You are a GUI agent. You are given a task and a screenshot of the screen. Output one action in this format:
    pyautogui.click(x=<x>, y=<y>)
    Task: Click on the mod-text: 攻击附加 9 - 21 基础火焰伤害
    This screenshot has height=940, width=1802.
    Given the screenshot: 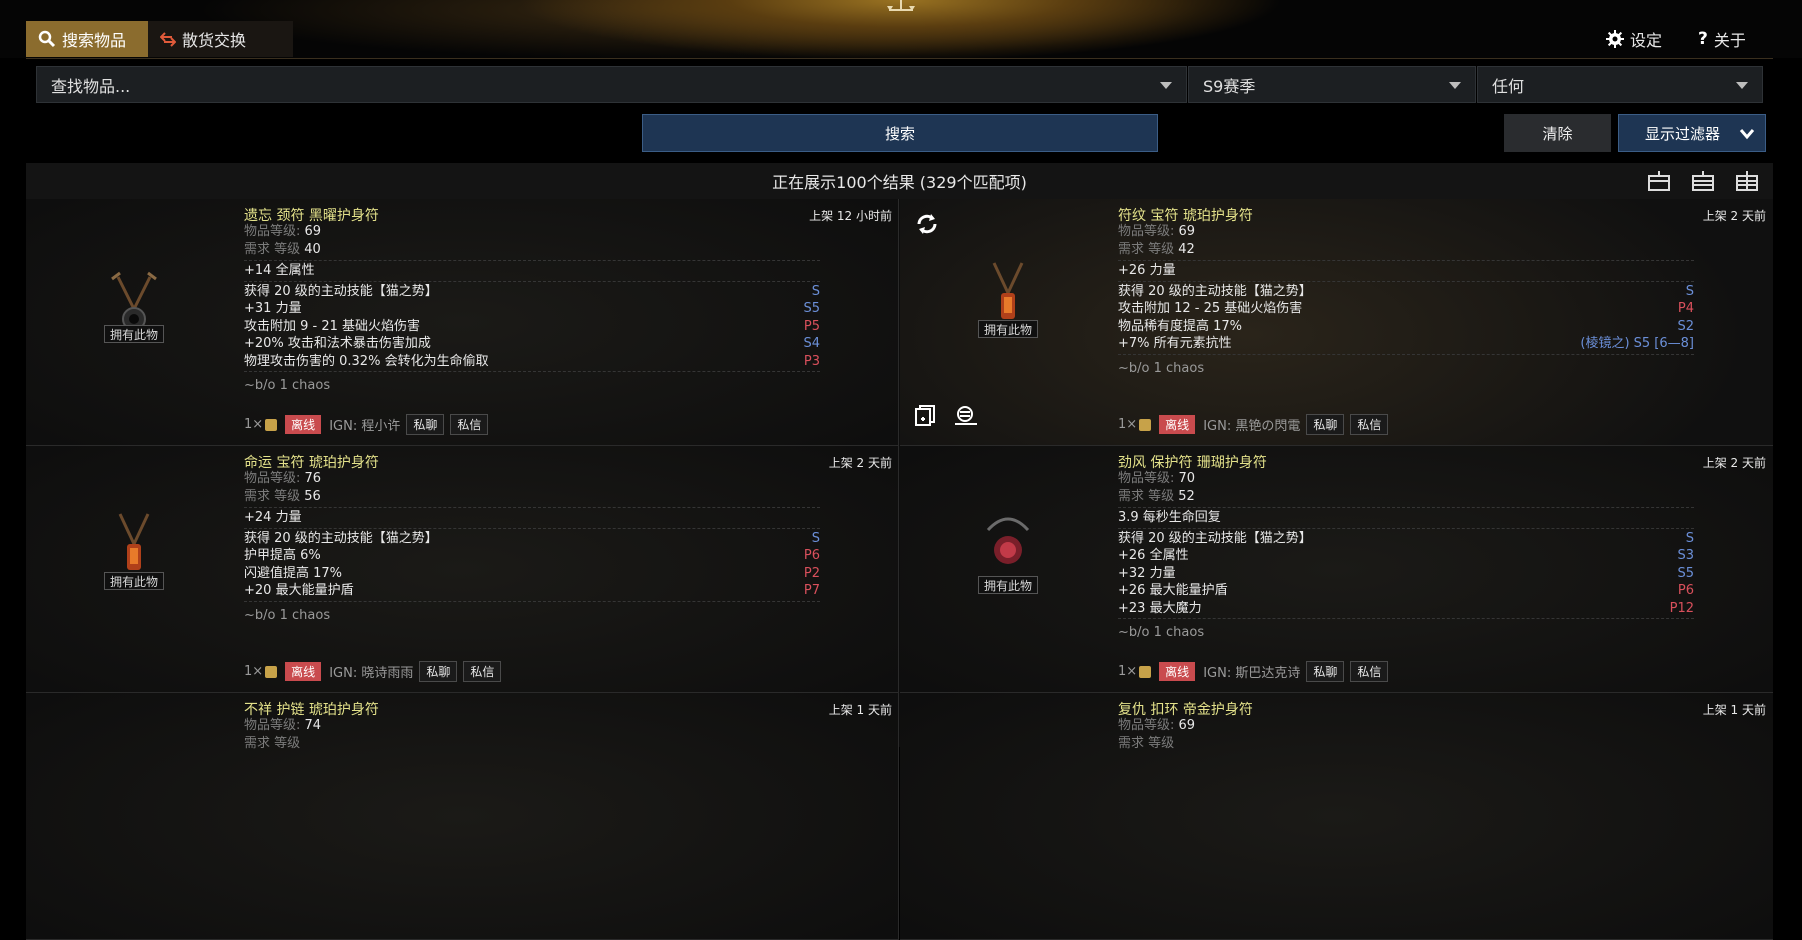 What is the action you would take?
    pyautogui.click(x=332, y=326)
    